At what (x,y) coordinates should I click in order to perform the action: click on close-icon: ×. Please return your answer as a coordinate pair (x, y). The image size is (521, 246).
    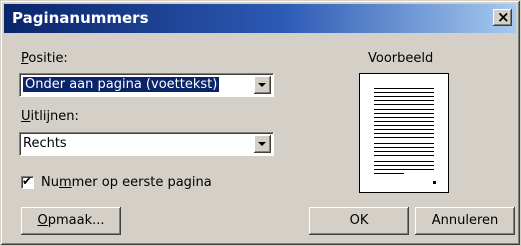
    Looking at the image, I should click on (503, 17).